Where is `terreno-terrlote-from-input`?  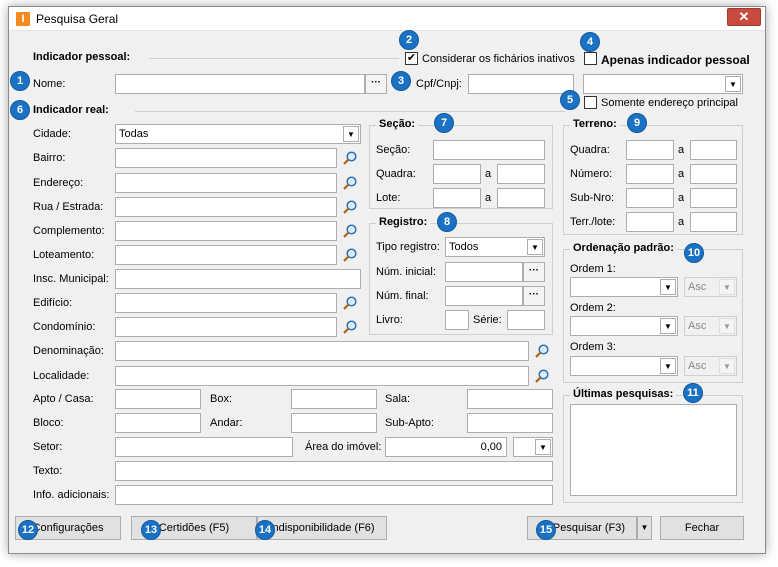
terreno-terrlote-from-input is located at coordinates (650, 222).